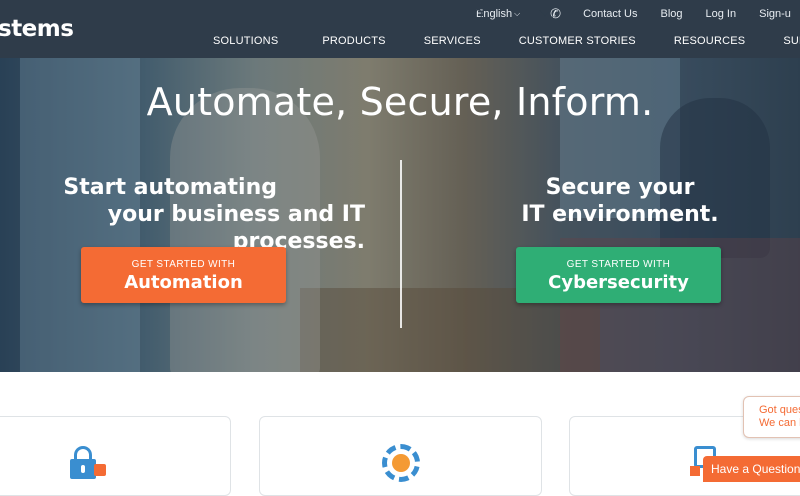 The width and height of the screenshot is (800, 496). I want to click on nav-support: SUPPORT, so click(791, 41).